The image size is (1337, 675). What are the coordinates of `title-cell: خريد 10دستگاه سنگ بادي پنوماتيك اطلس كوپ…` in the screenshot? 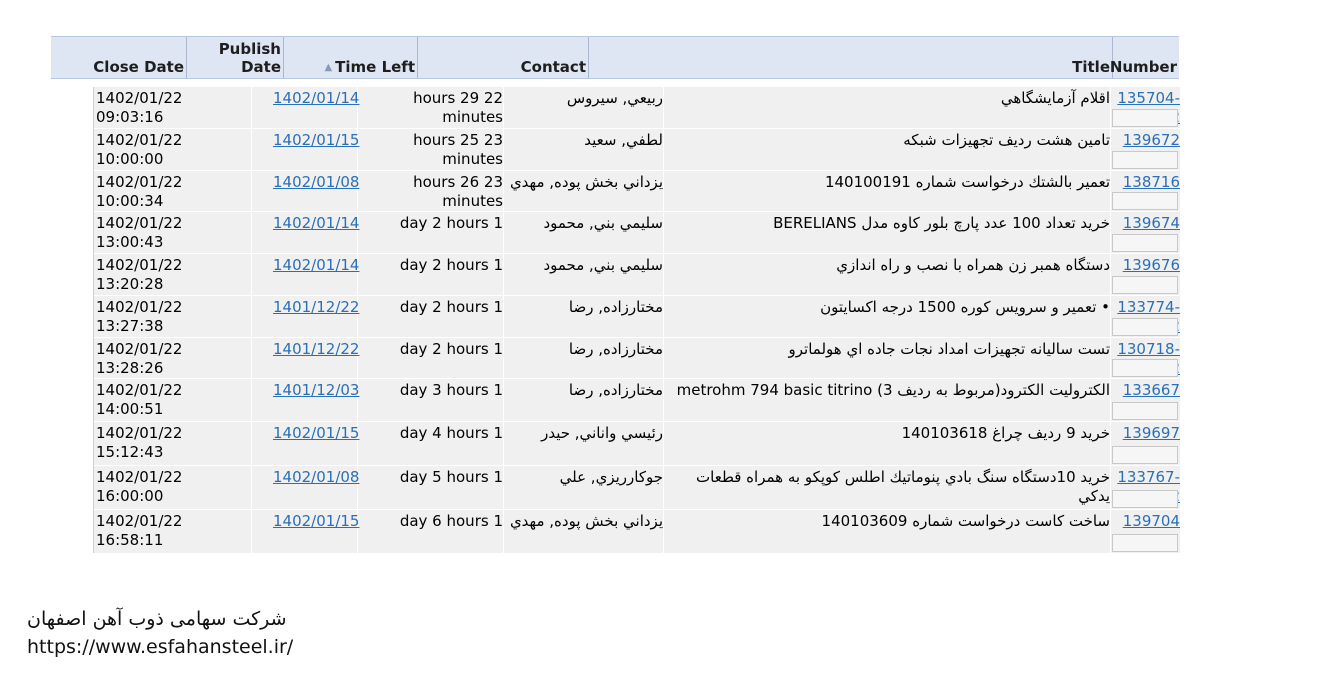 It's located at (903, 486).